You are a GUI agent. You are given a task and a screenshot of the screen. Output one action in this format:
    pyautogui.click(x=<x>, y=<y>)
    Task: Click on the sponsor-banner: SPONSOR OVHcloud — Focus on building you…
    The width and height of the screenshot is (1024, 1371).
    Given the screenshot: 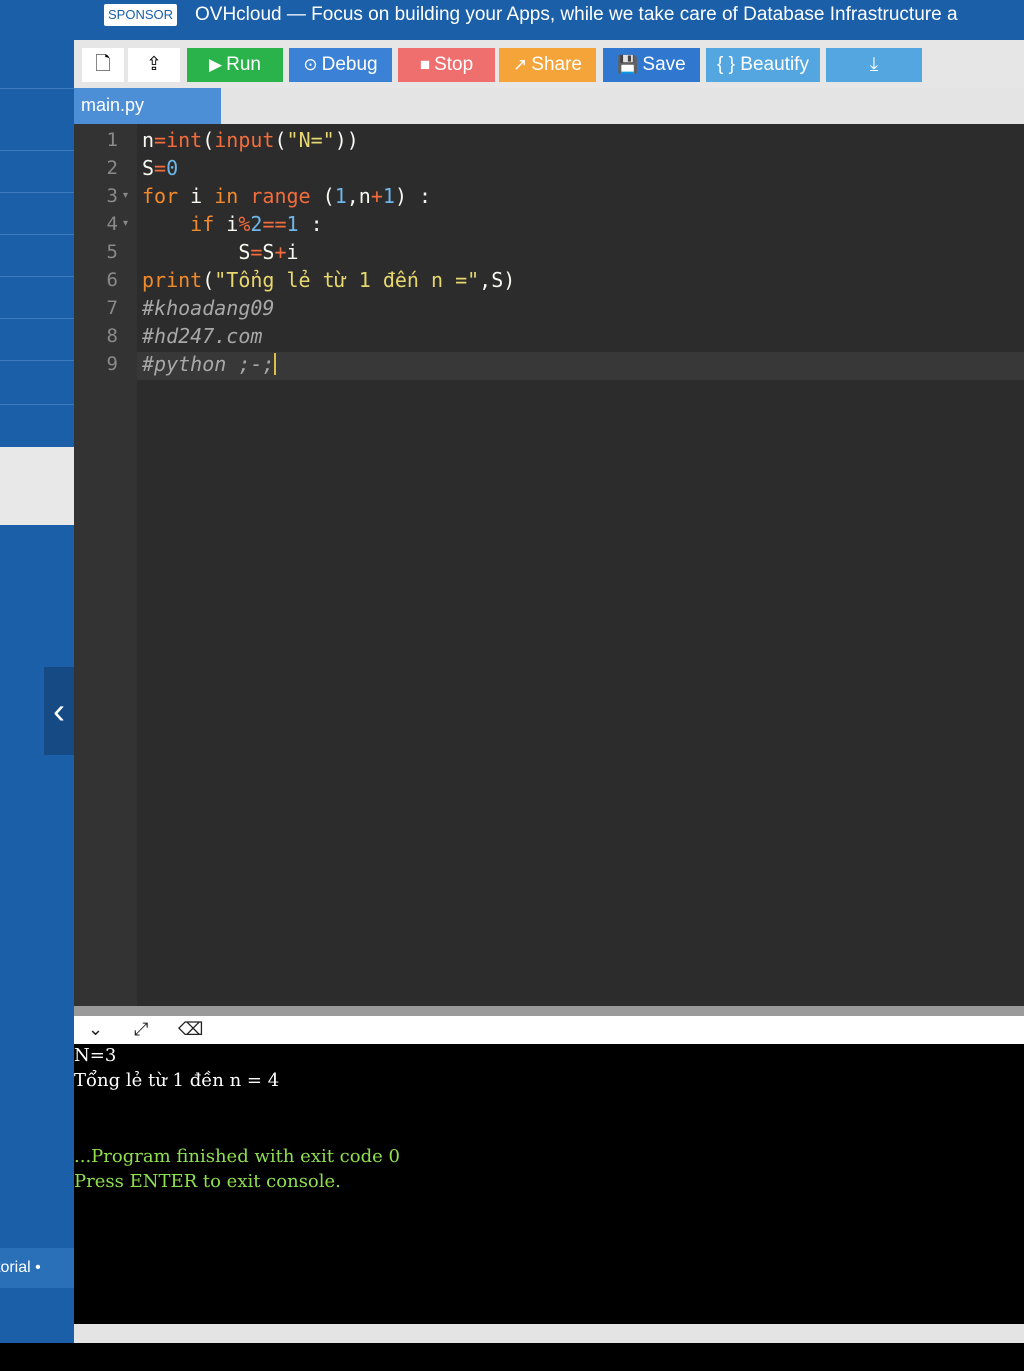 What is the action you would take?
    pyautogui.click(x=549, y=20)
    